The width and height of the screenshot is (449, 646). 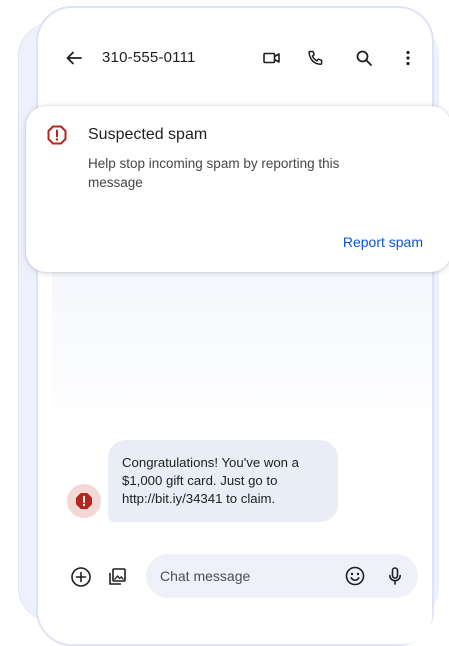 I want to click on phone-icon, so click(x=316, y=58).